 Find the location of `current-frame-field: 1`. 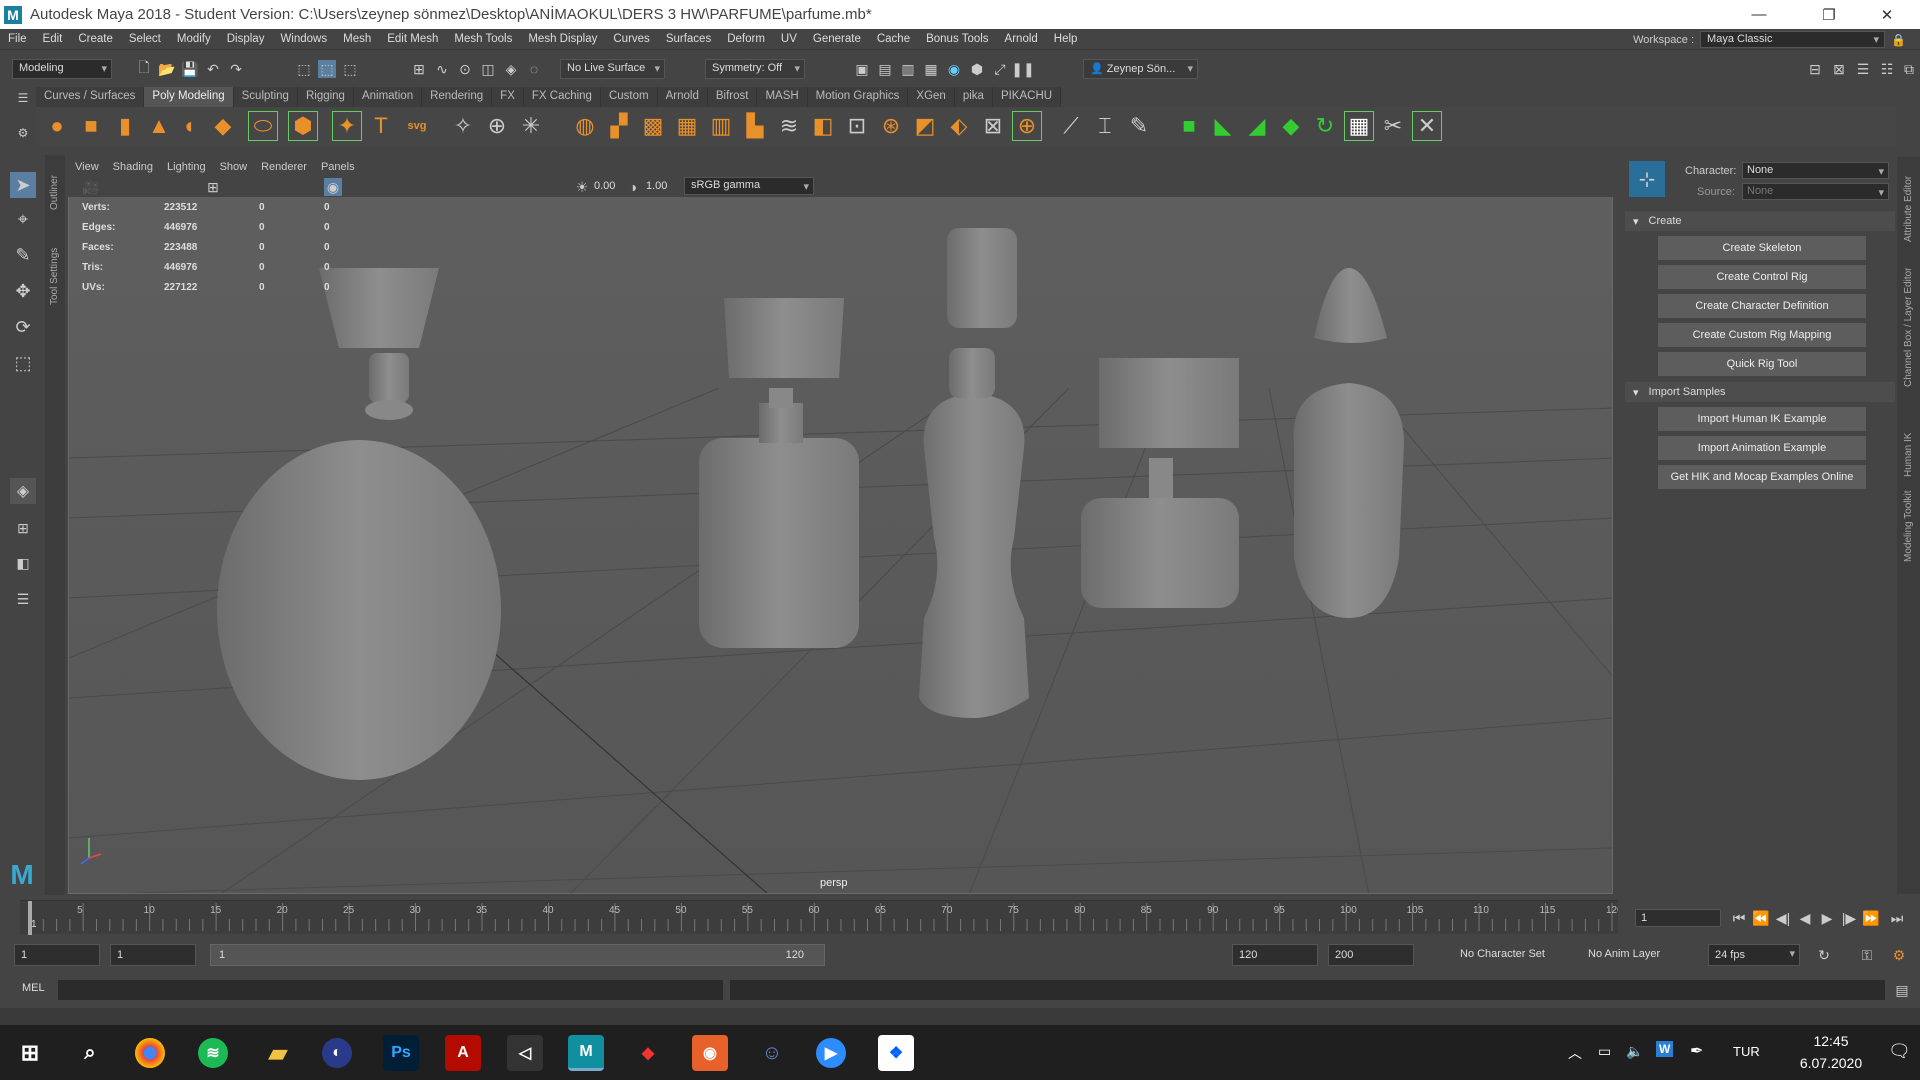

current-frame-field: 1 is located at coordinates (1678, 918).